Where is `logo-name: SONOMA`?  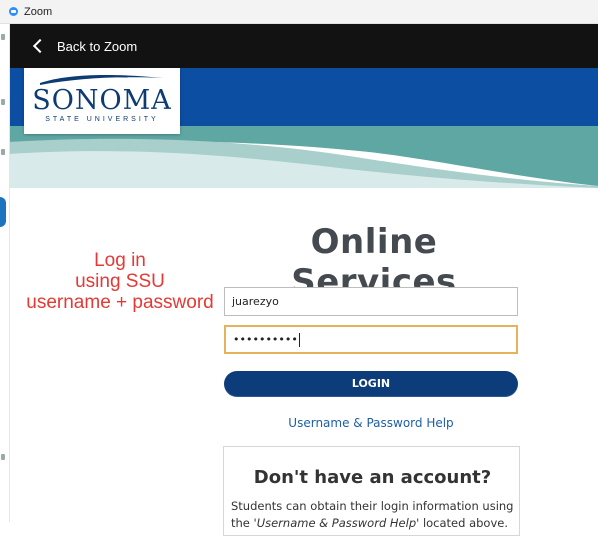
logo-name: SONOMA is located at coordinates (102, 100).